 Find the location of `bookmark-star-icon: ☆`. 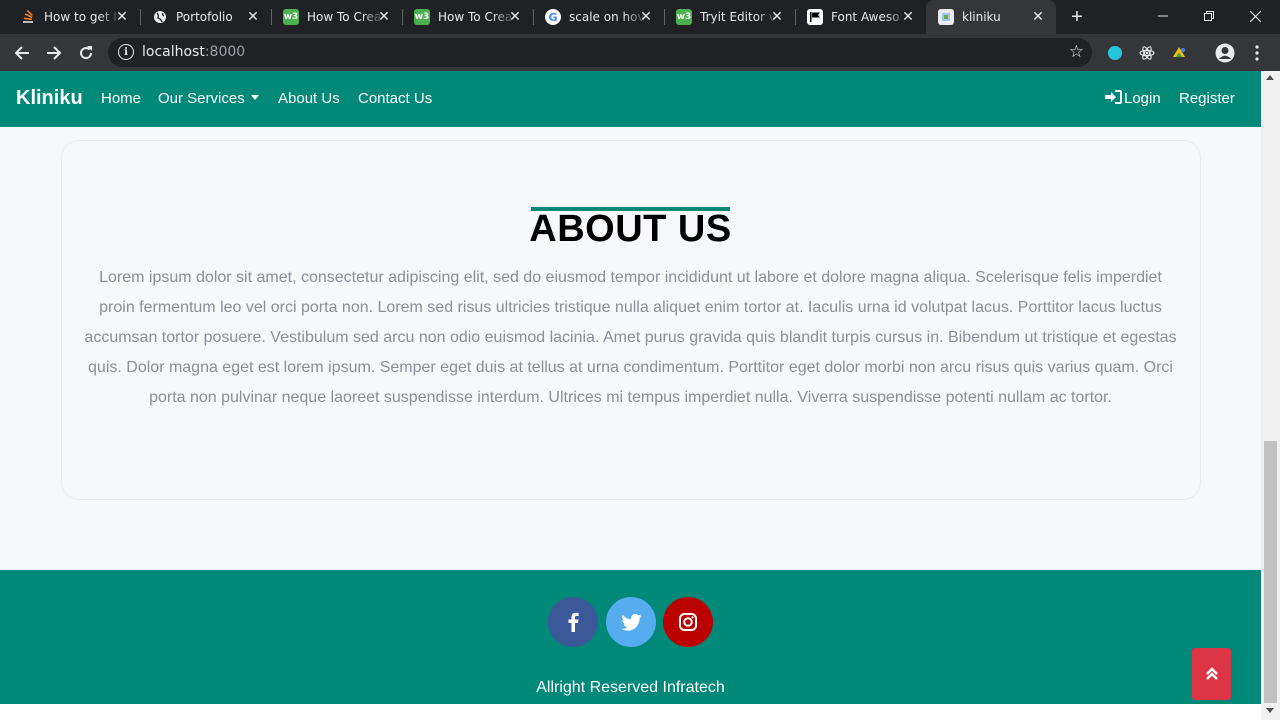

bookmark-star-icon: ☆ is located at coordinates (1076, 52).